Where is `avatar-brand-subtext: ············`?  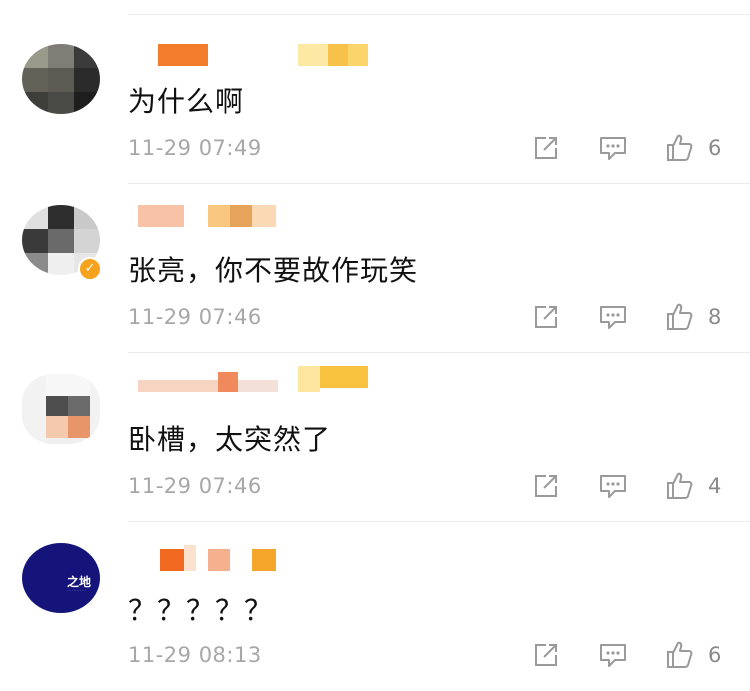 avatar-brand-subtext: ············ is located at coordinates (77, 591).